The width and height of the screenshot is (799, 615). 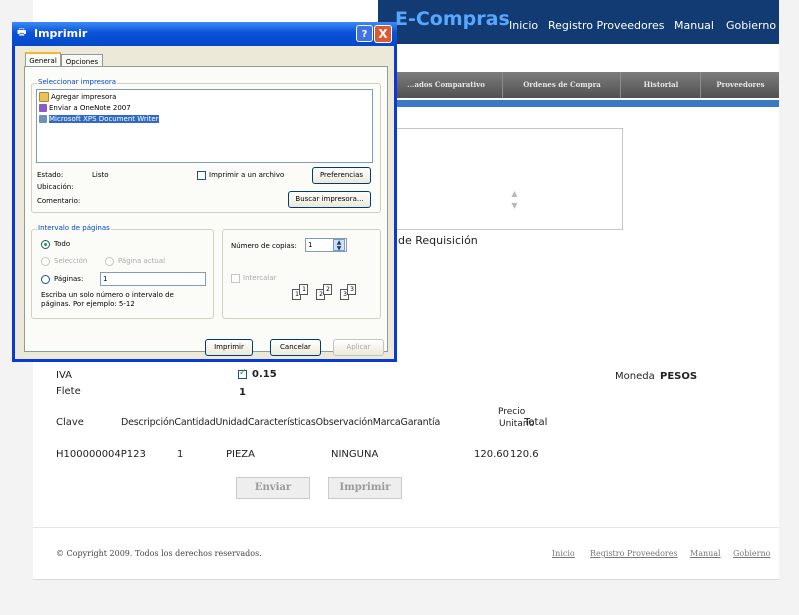 I want to click on footer-bottom-line, so click(x=406, y=579).